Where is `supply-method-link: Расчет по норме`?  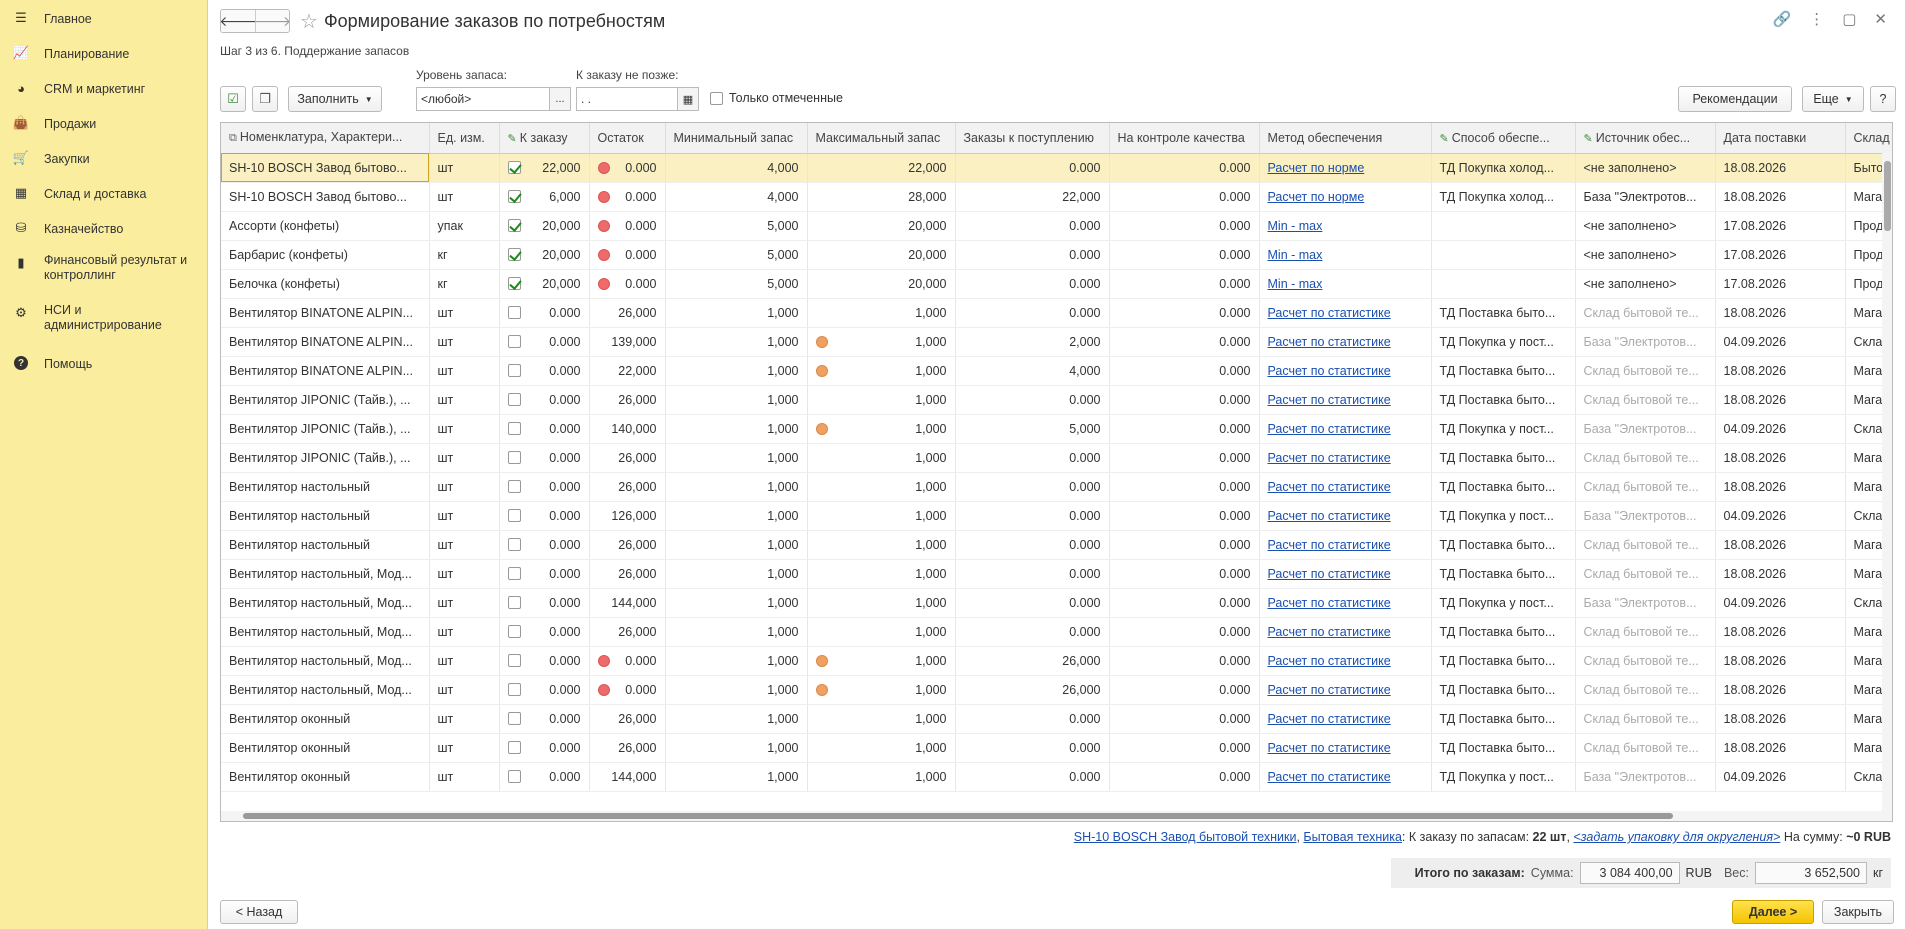 supply-method-link: Расчет по норме is located at coordinates (1316, 197).